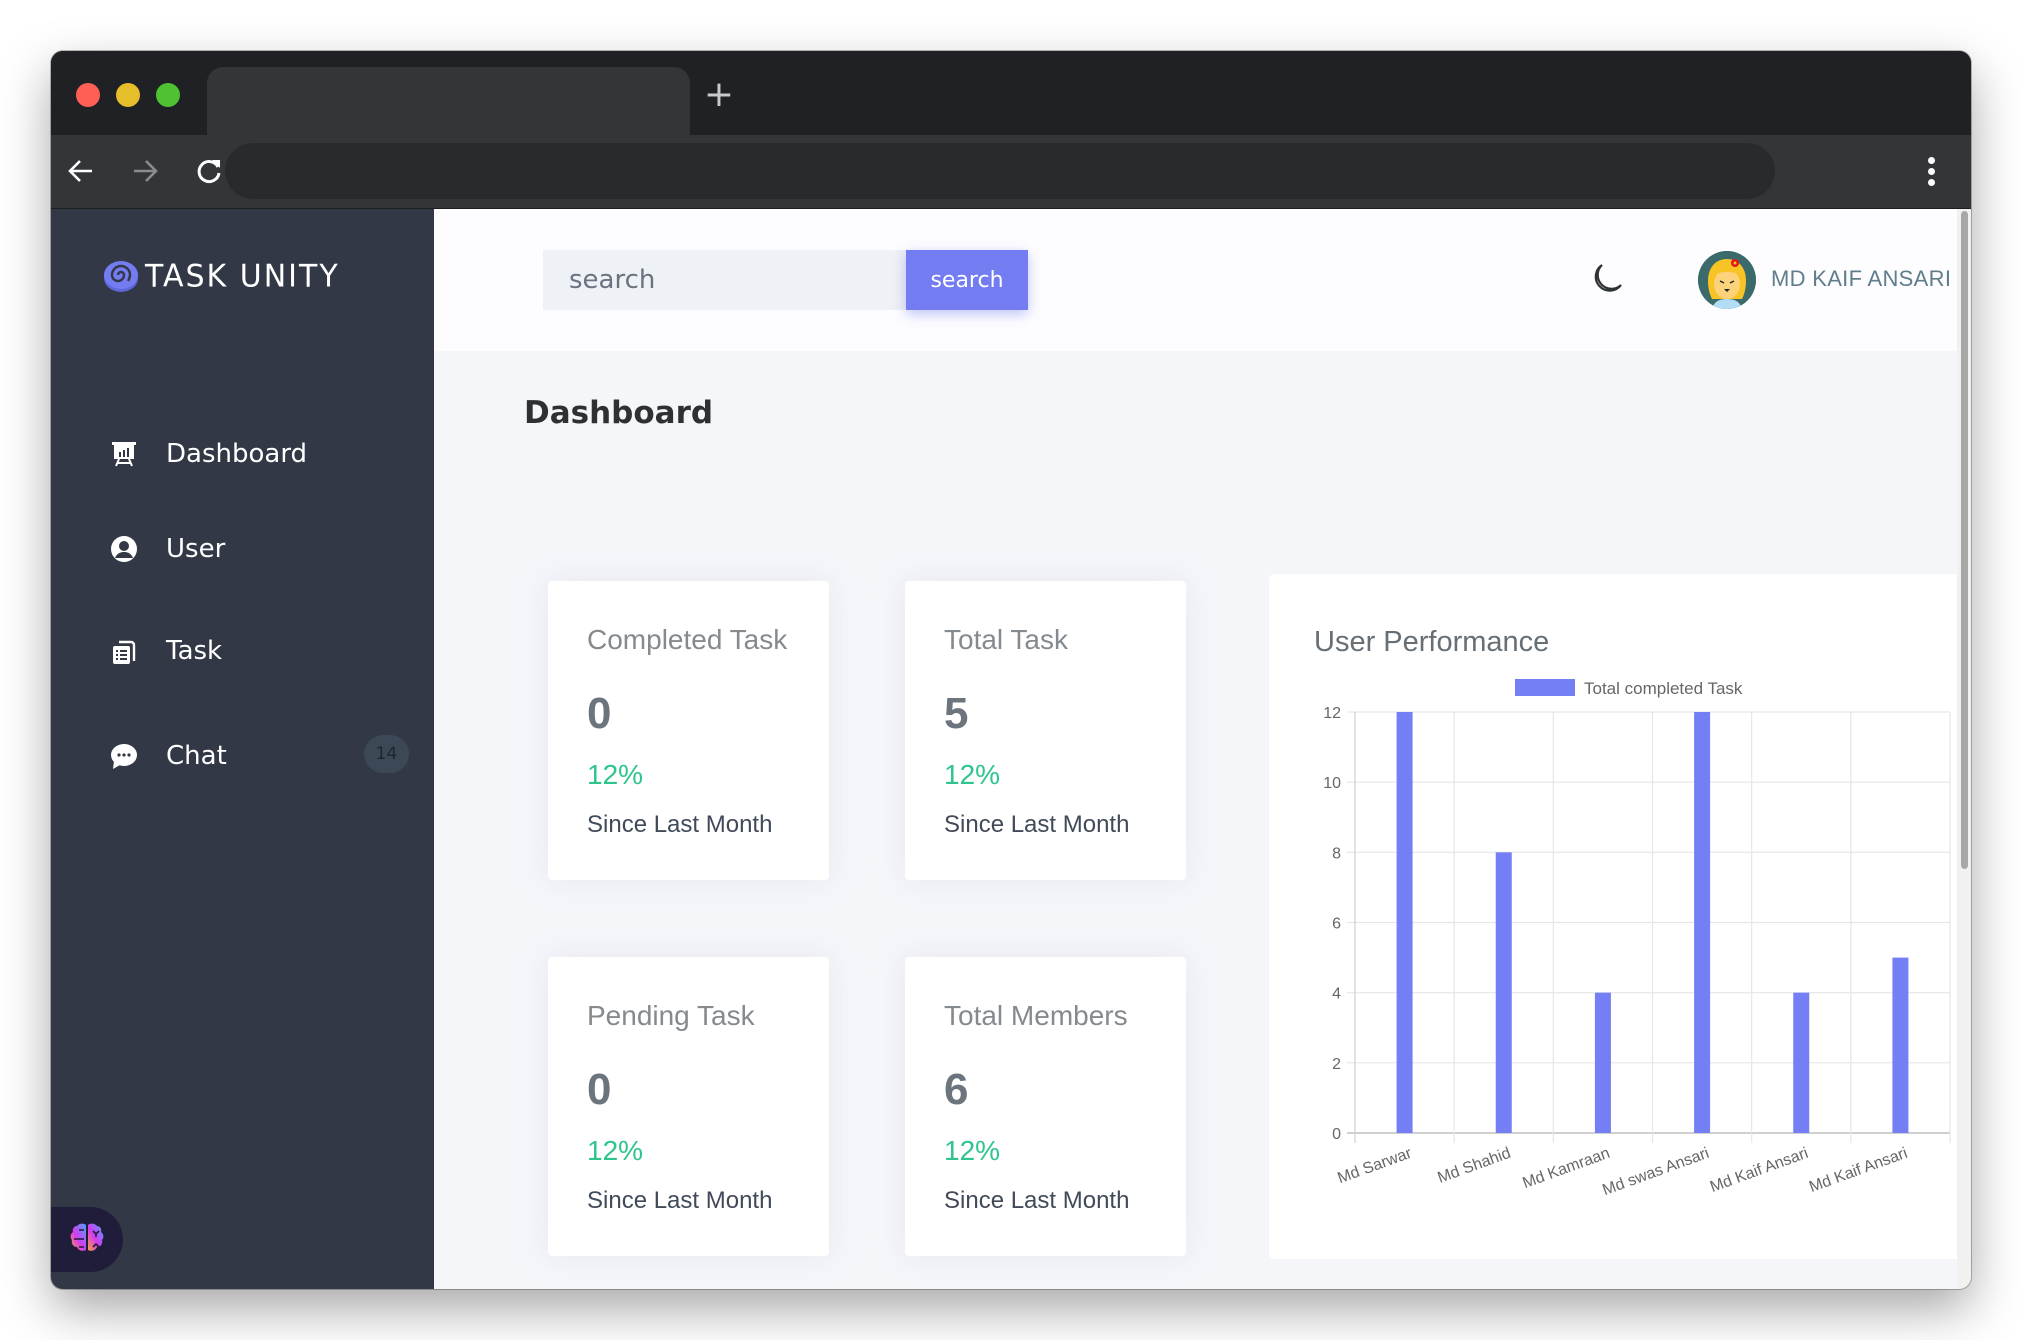 The width and height of the screenshot is (2022, 1340). What do you see at coordinates (1655, 1172) in the screenshot?
I see `x-tick-label: Md swas Ansari` at bounding box center [1655, 1172].